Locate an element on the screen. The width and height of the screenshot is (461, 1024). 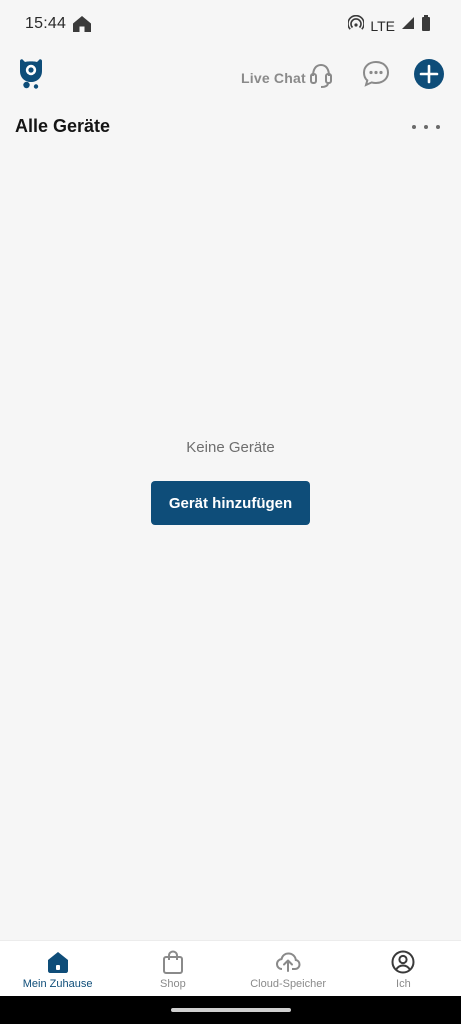
status-time: 15:44 is located at coordinates (46, 23).